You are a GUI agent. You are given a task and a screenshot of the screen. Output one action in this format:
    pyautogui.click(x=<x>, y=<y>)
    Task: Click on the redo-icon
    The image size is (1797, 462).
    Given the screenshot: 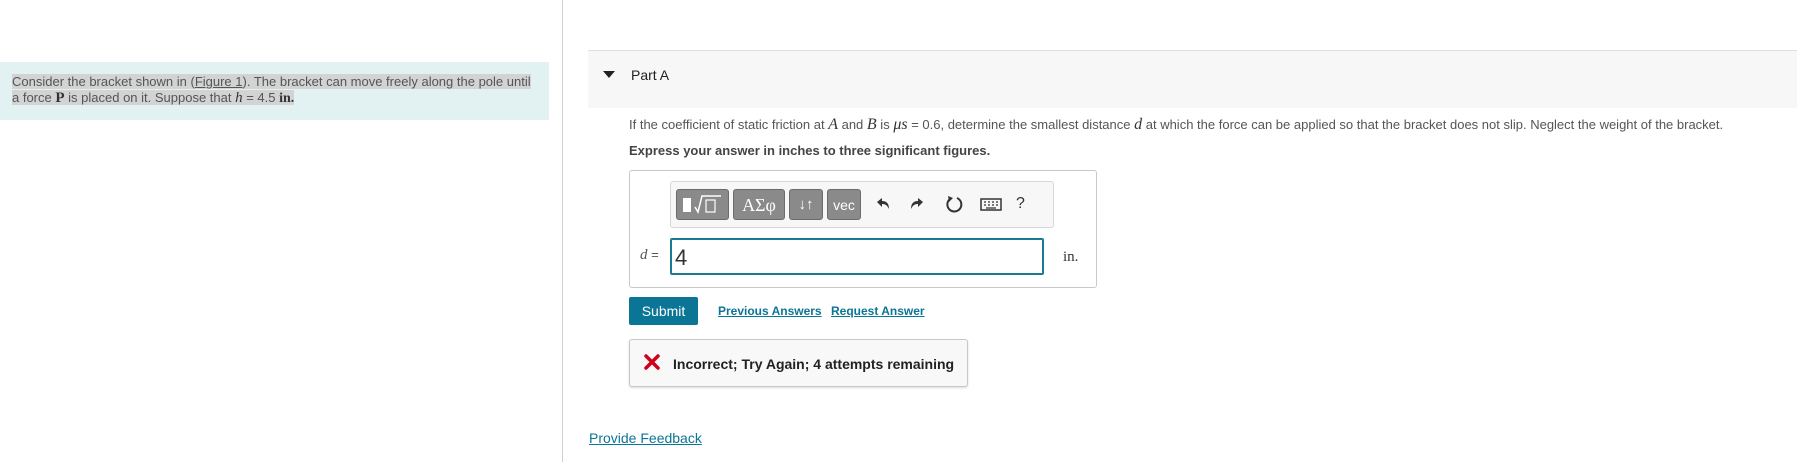 What is the action you would take?
    pyautogui.click(x=918, y=204)
    